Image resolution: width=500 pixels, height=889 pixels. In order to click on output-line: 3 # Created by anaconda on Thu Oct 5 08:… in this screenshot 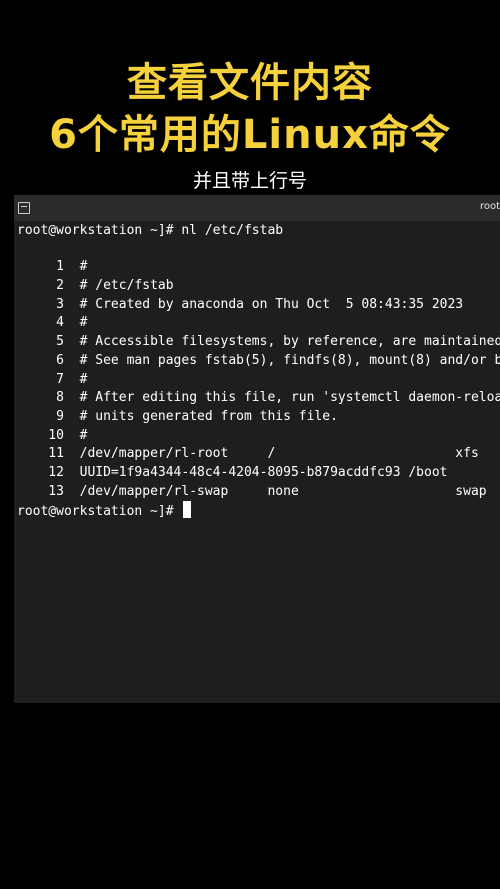, I will do `click(240, 304)`.